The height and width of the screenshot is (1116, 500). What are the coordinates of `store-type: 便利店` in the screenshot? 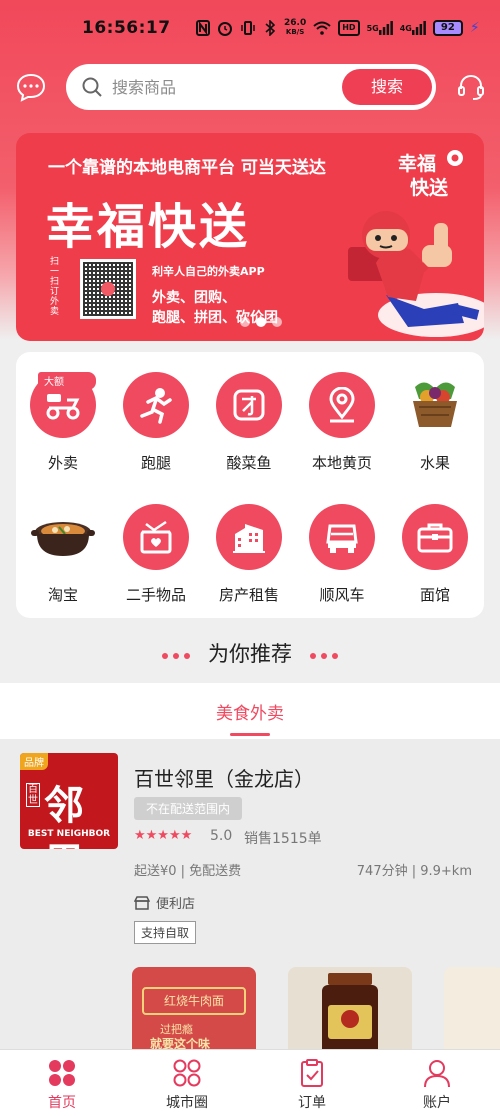 It's located at (164, 902).